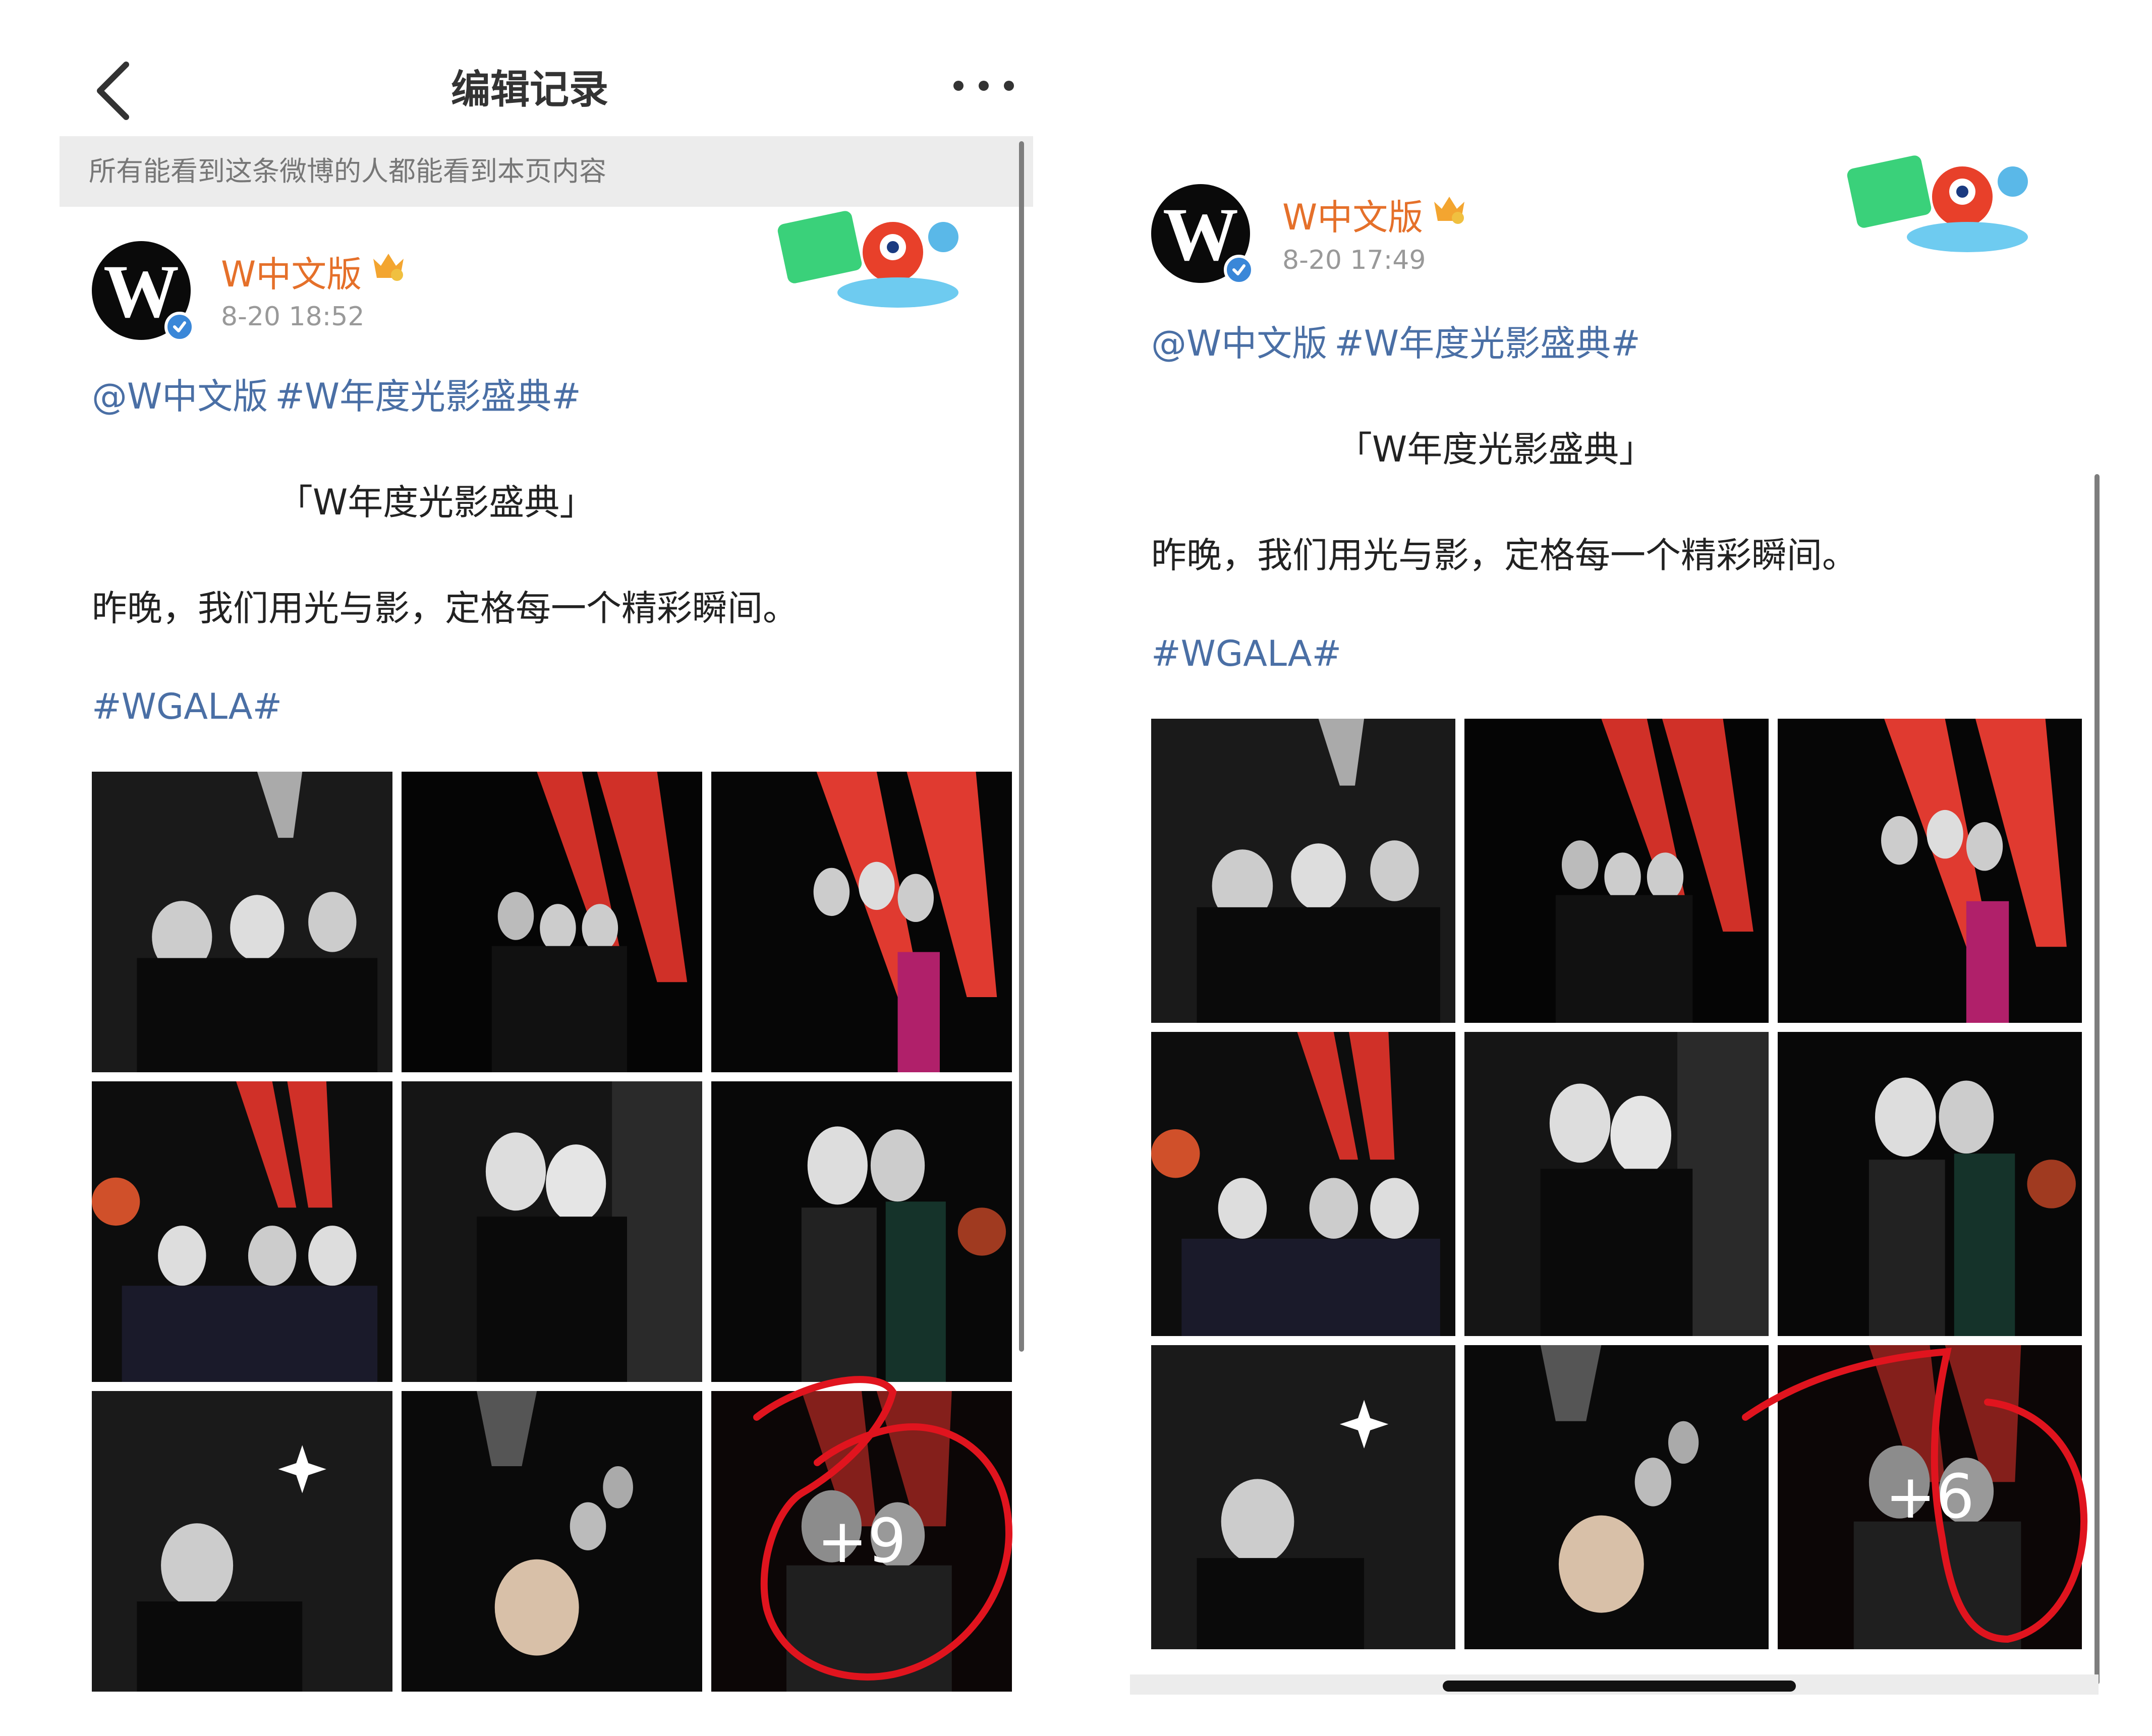 The image size is (2152, 1736). Describe the element at coordinates (529, 89) in the screenshot. I see `page-title: 编辑记录` at that location.